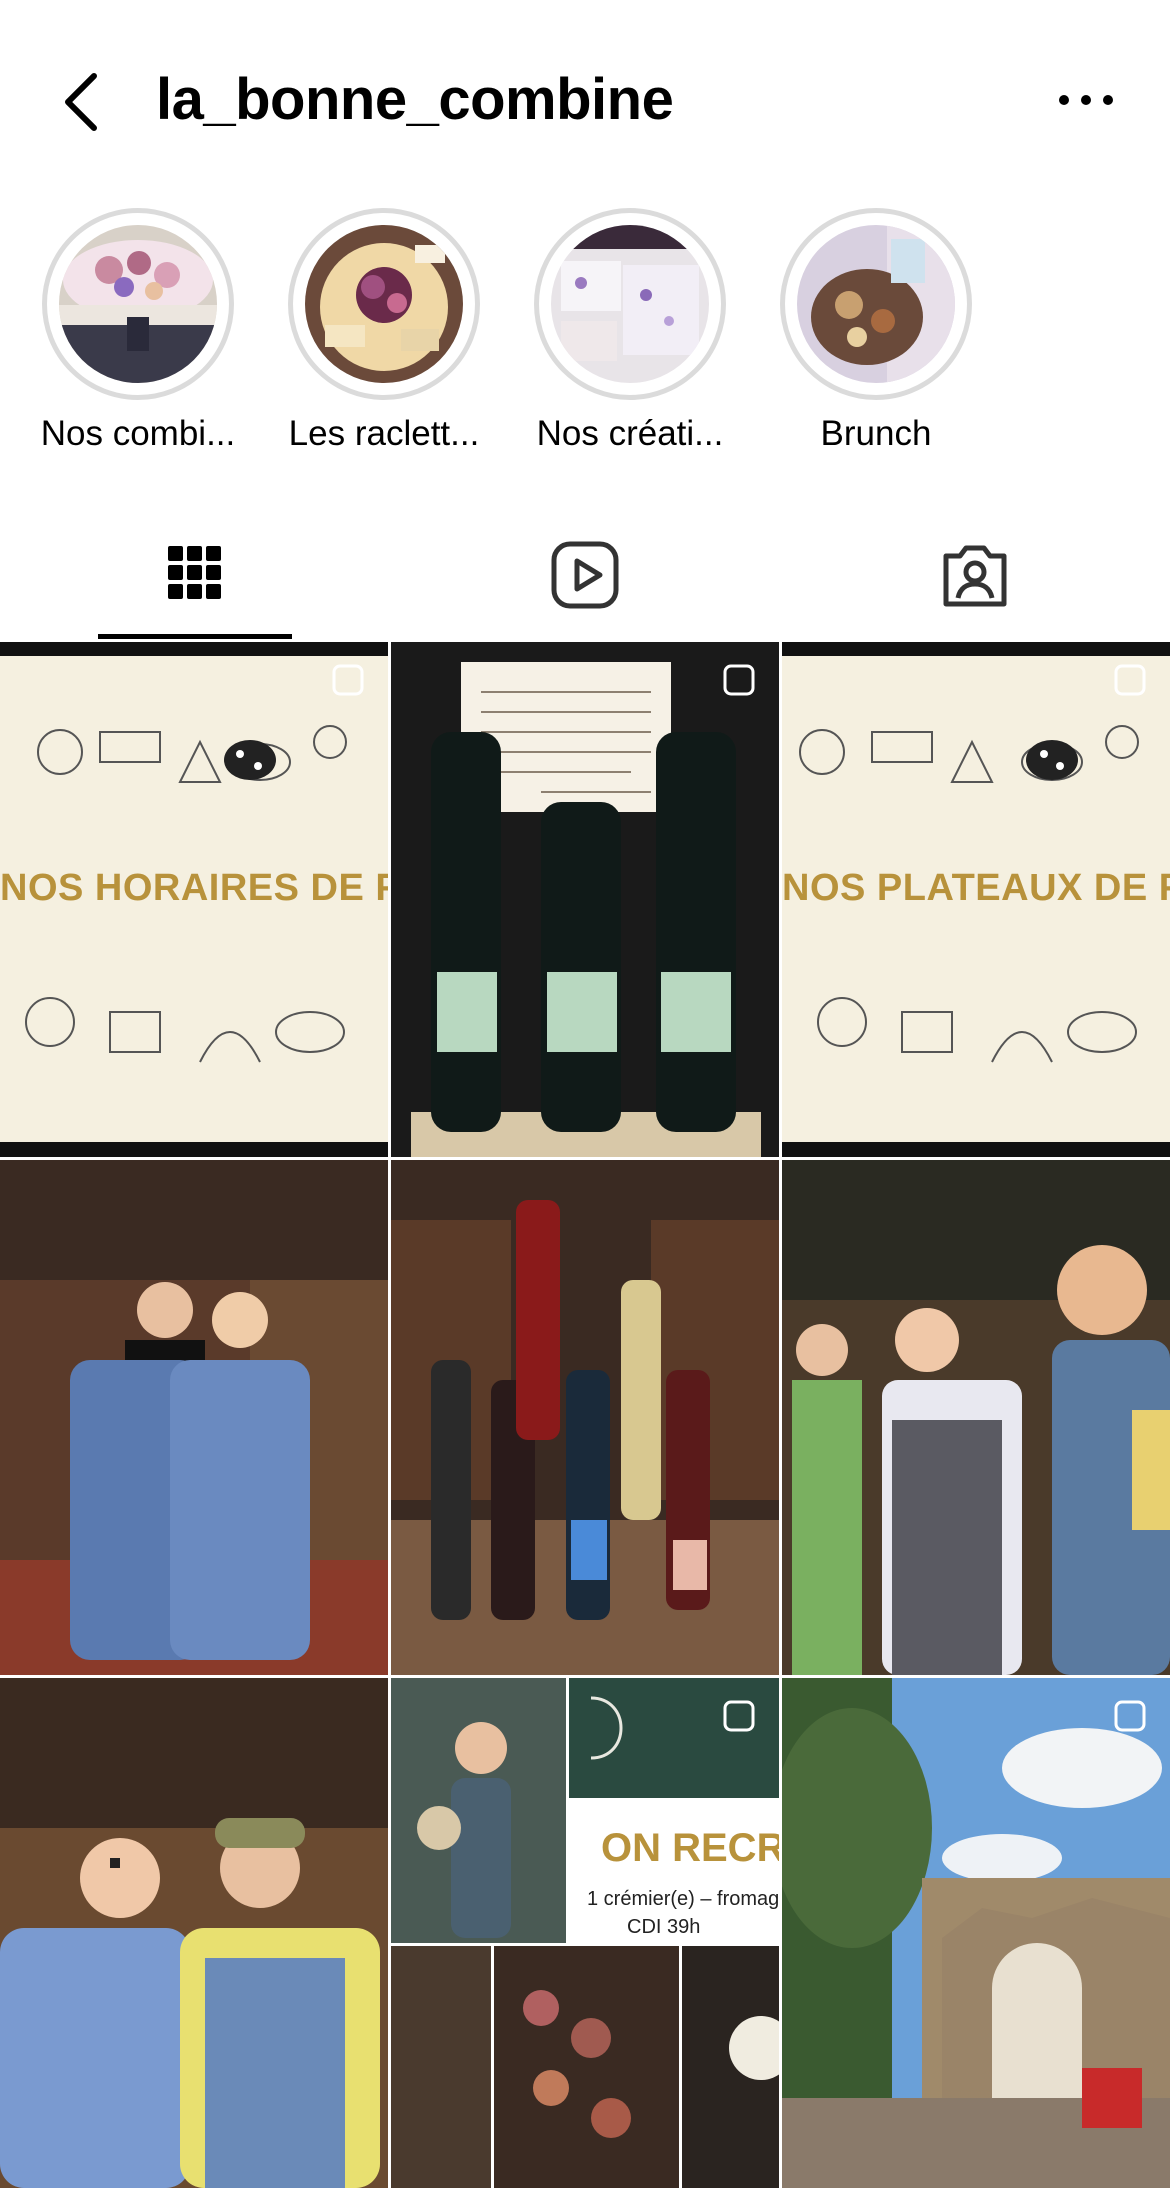  I want to click on reels-play-icon, so click(585, 575).